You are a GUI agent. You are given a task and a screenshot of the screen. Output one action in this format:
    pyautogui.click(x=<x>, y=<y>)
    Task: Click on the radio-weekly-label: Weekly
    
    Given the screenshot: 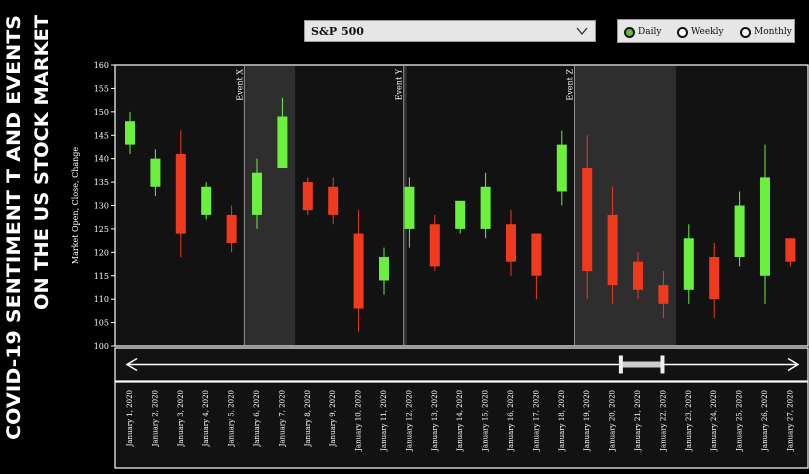 What is the action you would take?
    pyautogui.click(x=707, y=32)
    